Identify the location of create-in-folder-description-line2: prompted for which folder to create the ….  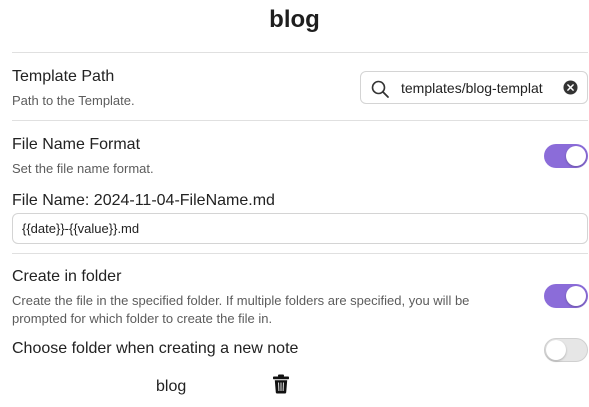
(142, 318).